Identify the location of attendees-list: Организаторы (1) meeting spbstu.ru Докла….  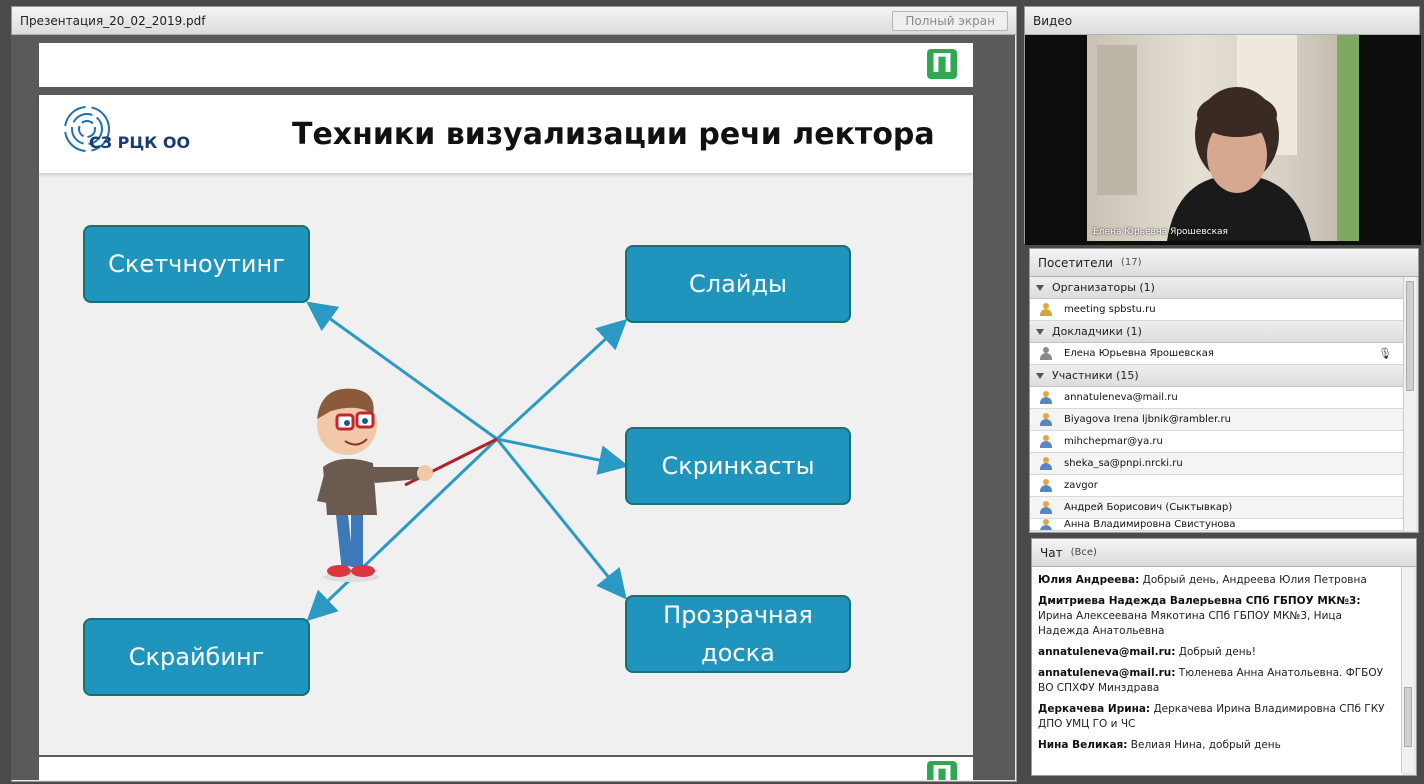
(1217, 404).